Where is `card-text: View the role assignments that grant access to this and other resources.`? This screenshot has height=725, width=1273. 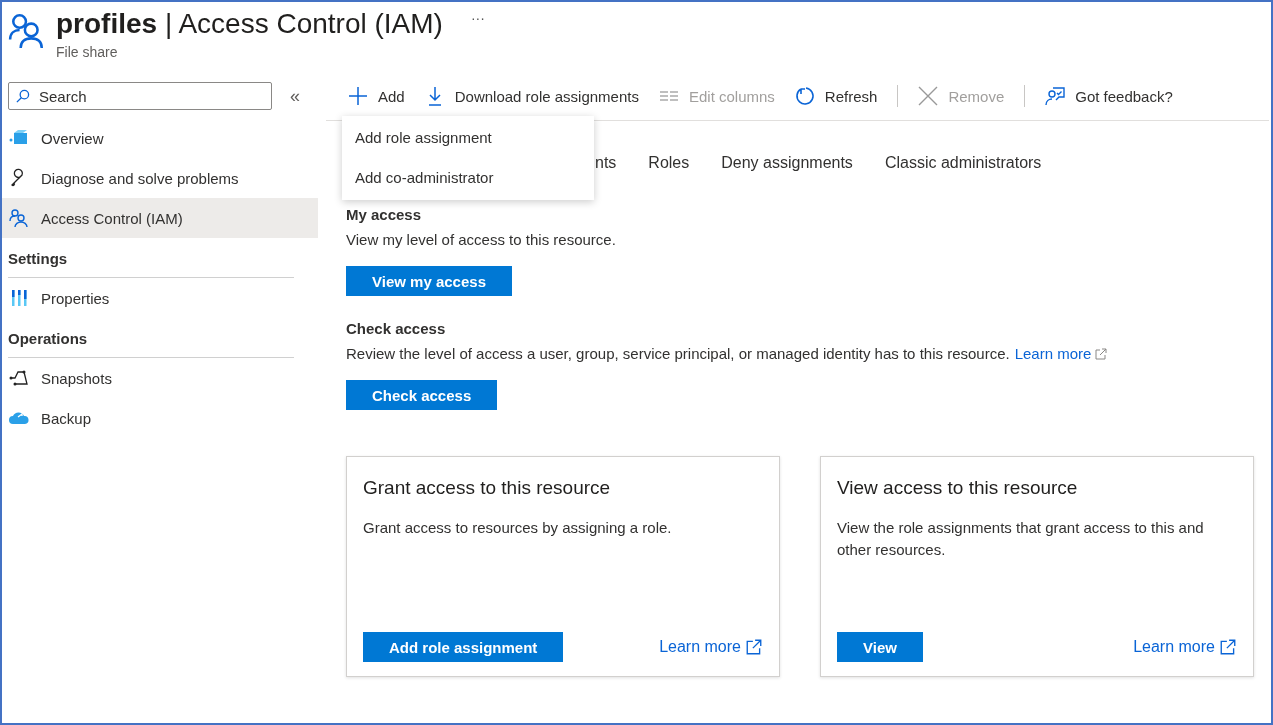 card-text: View the role assignments that grant access to this and other resources. is located at coordinates (1021, 539).